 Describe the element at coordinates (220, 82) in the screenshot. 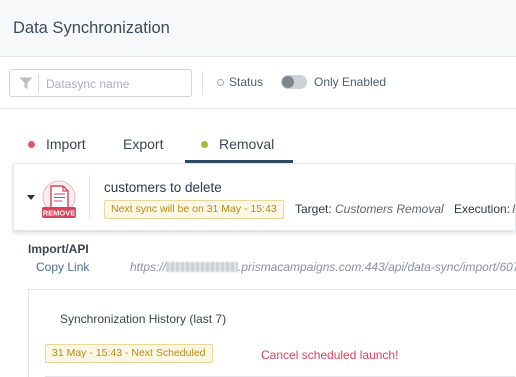

I see `status-radio` at that location.